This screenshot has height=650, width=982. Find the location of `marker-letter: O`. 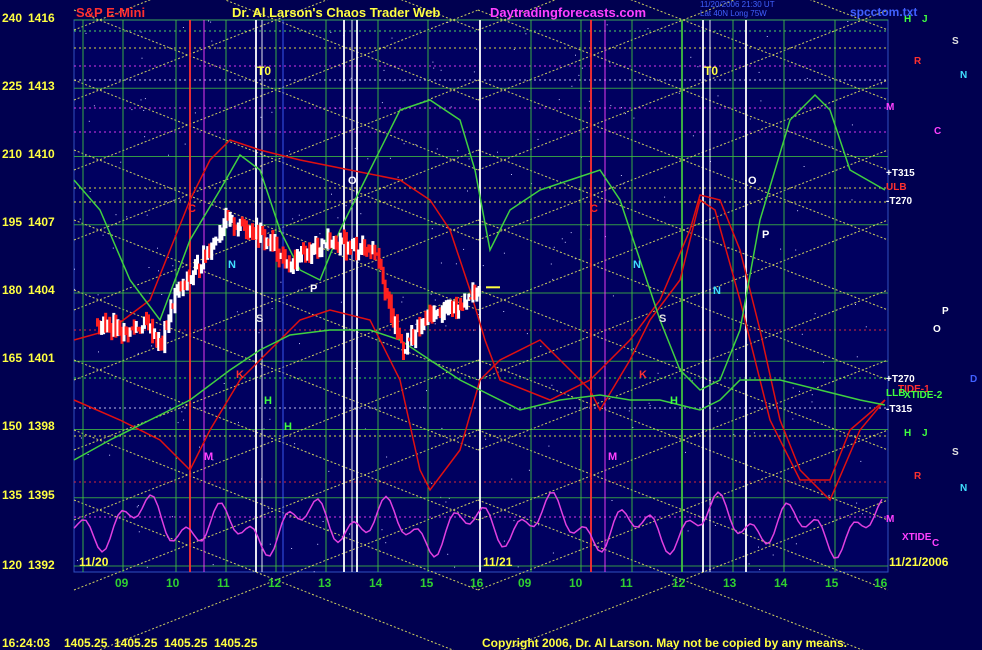

marker-letter: O is located at coordinates (752, 181).